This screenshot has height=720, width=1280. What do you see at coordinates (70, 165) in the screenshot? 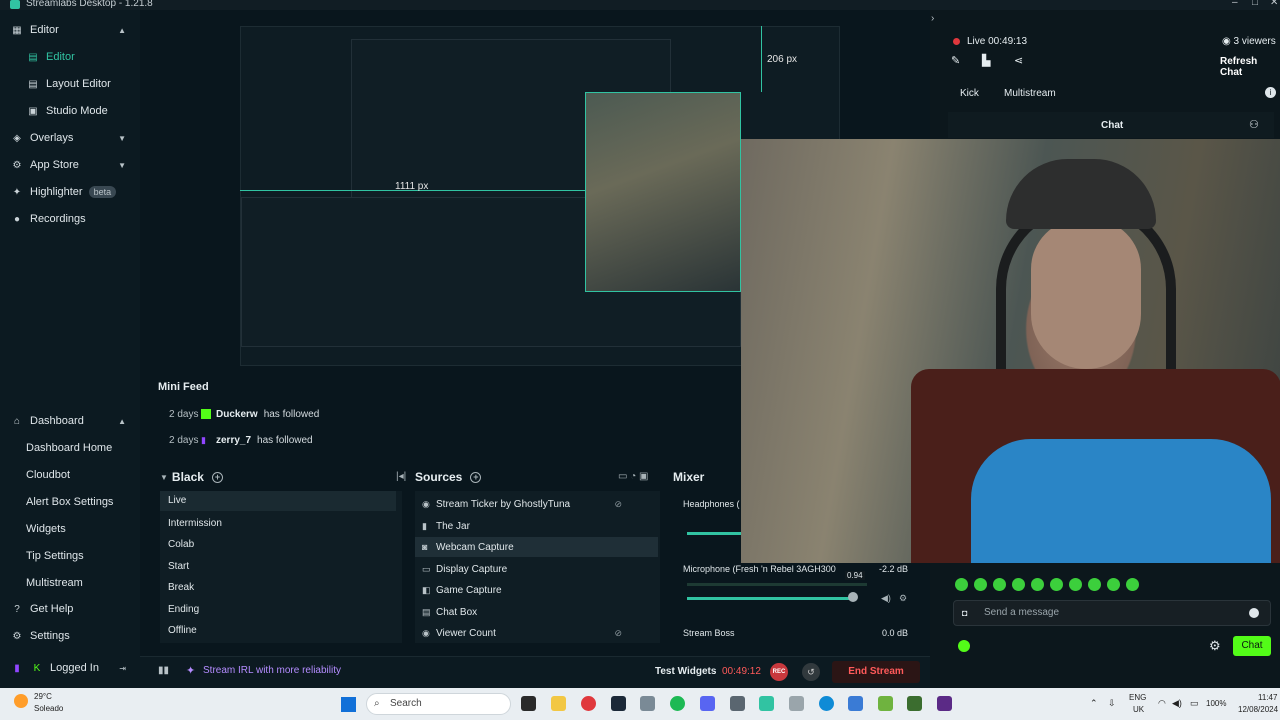
I see `nav-app-store: ⚙ App Store ▼` at bounding box center [70, 165].